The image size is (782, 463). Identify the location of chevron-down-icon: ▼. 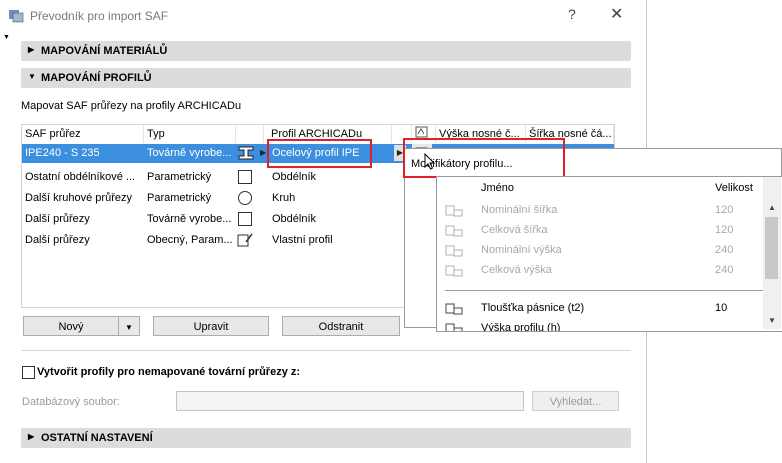
(129, 327).